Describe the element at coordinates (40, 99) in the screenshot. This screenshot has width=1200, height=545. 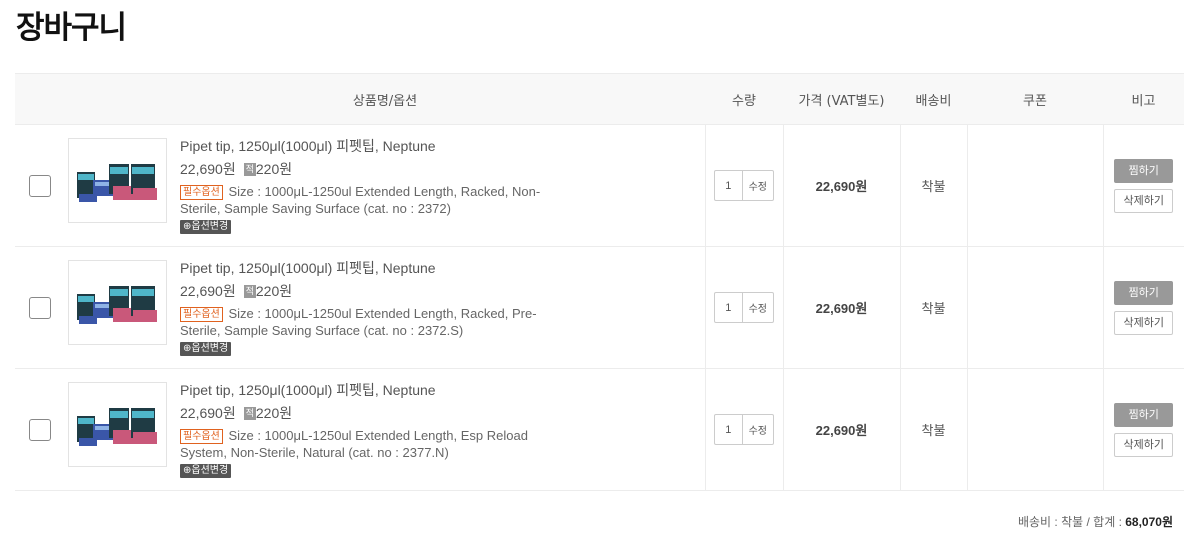
I see `header-checkbox-col` at that location.